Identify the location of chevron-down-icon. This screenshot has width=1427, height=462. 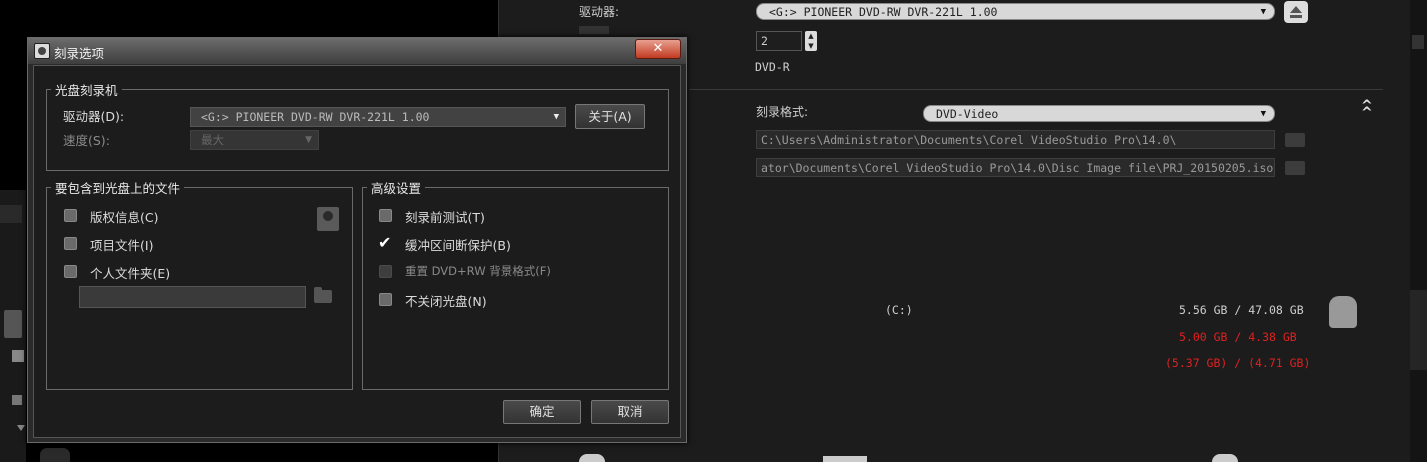
(21, 428).